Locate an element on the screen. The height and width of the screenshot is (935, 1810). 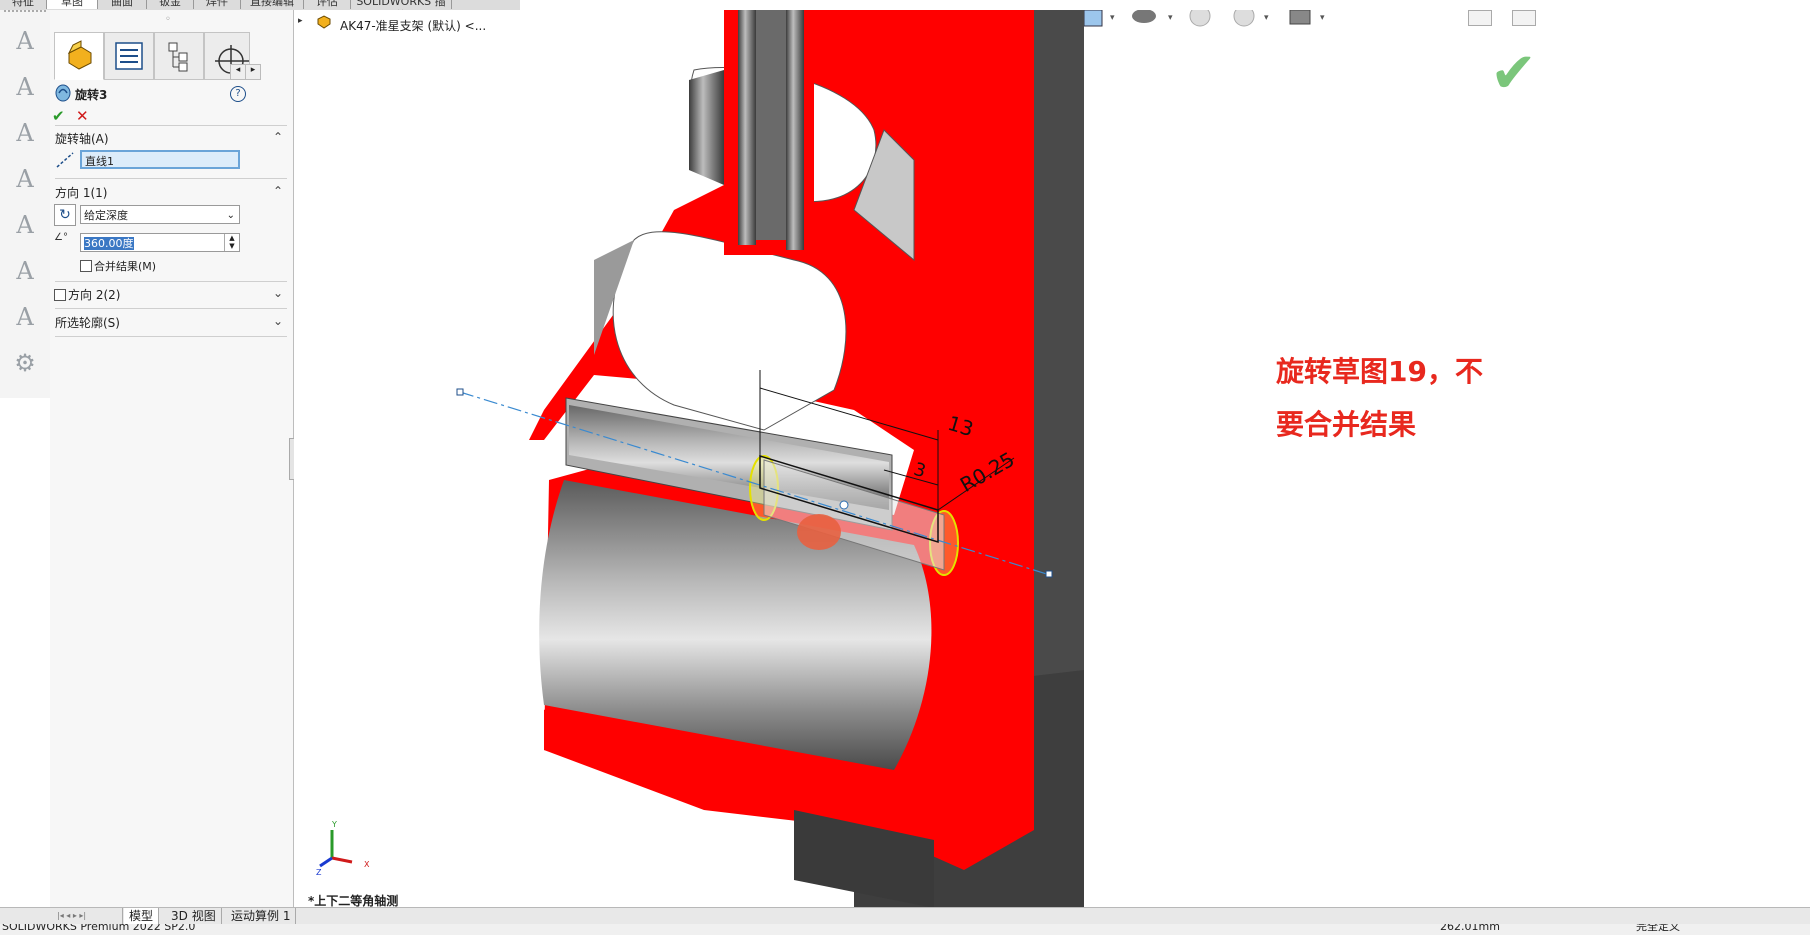
text-stack-icon: A is located at coordinates (25, 271).